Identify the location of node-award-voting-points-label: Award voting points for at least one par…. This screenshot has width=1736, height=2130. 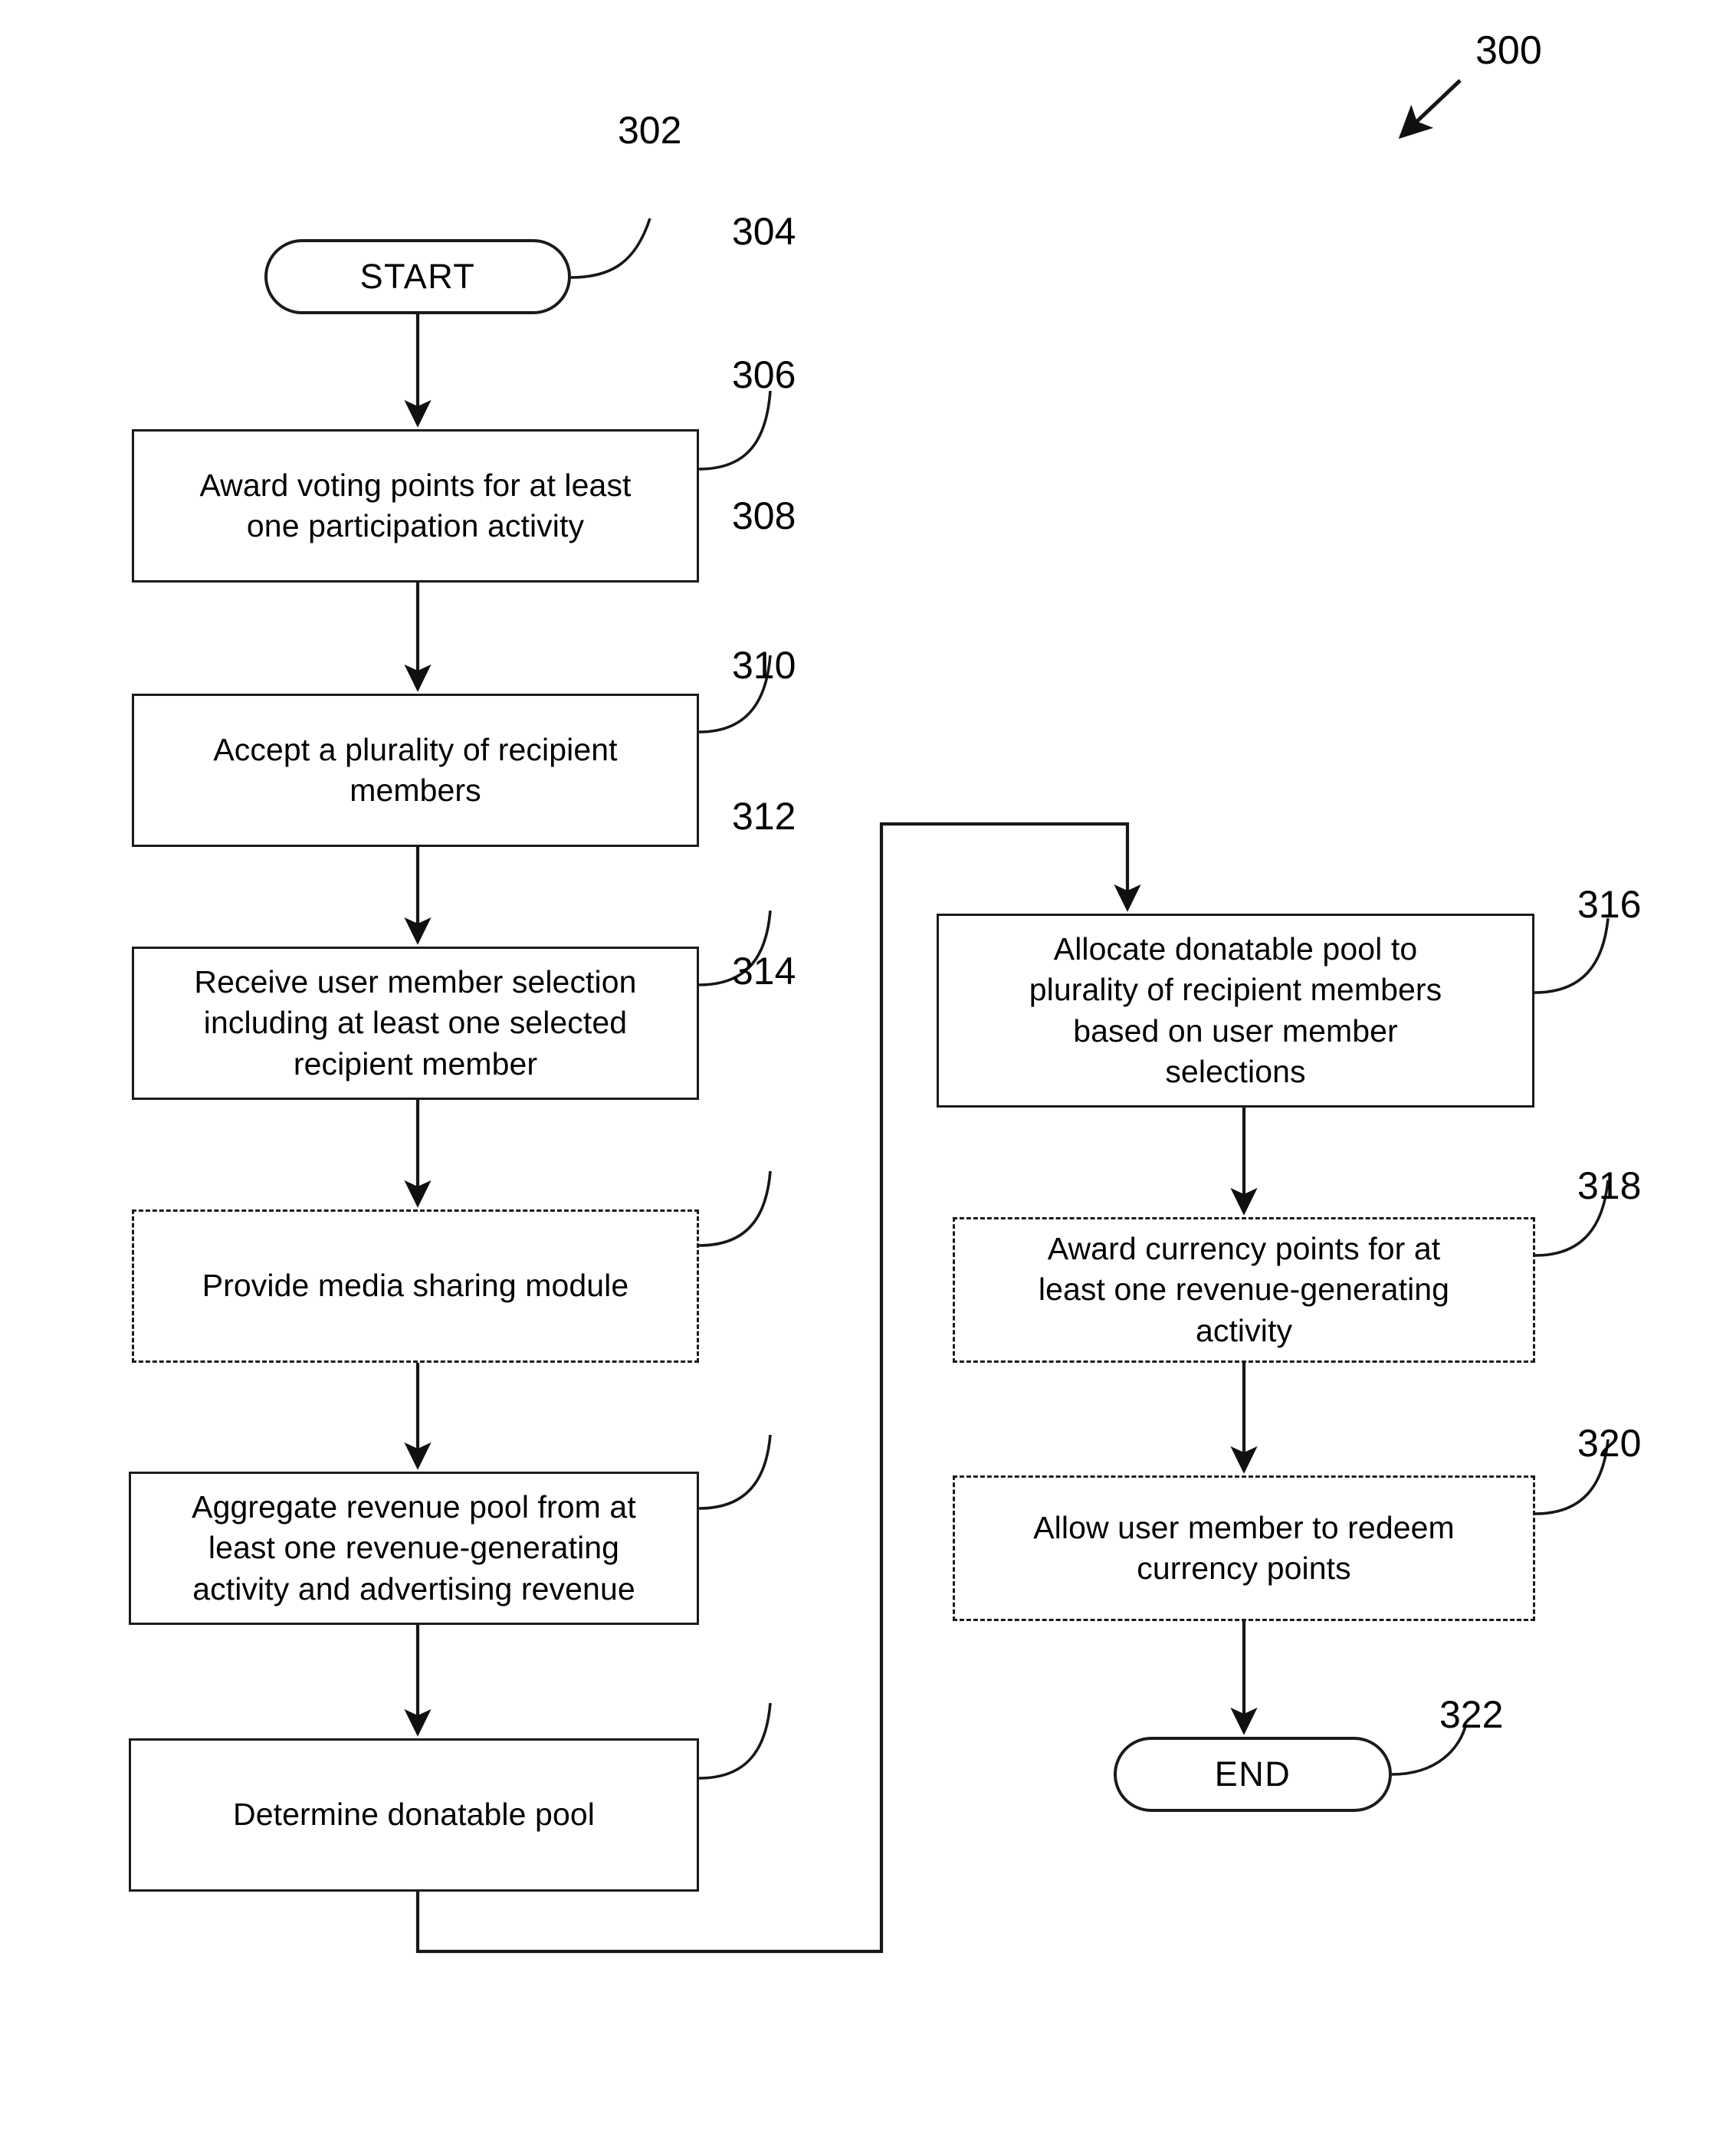
(416, 505).